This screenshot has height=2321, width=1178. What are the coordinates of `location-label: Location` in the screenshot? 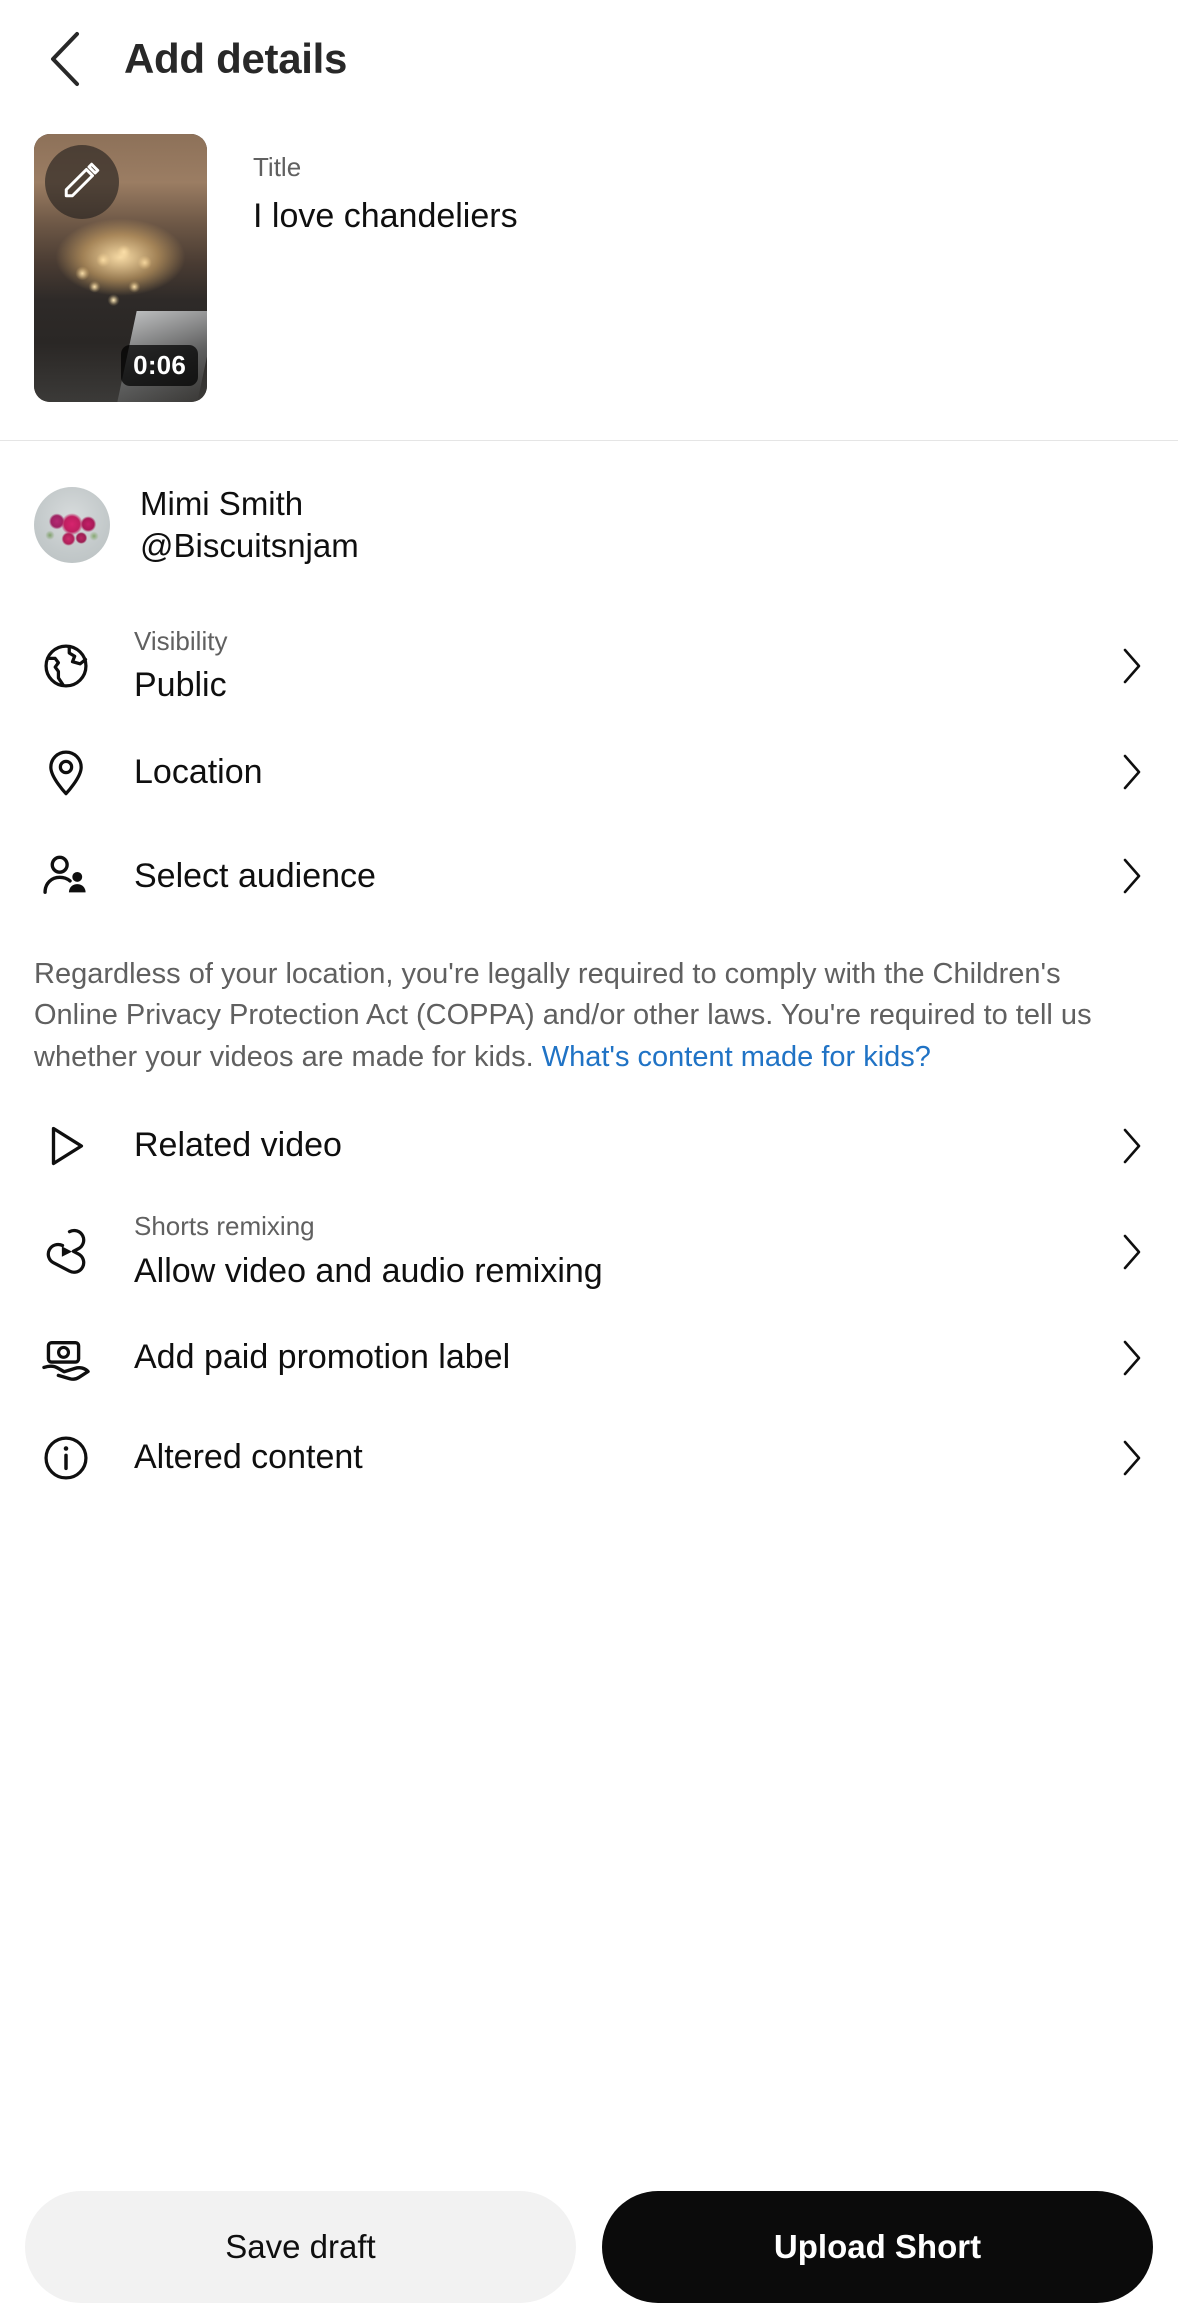 It's located at (198, 771).